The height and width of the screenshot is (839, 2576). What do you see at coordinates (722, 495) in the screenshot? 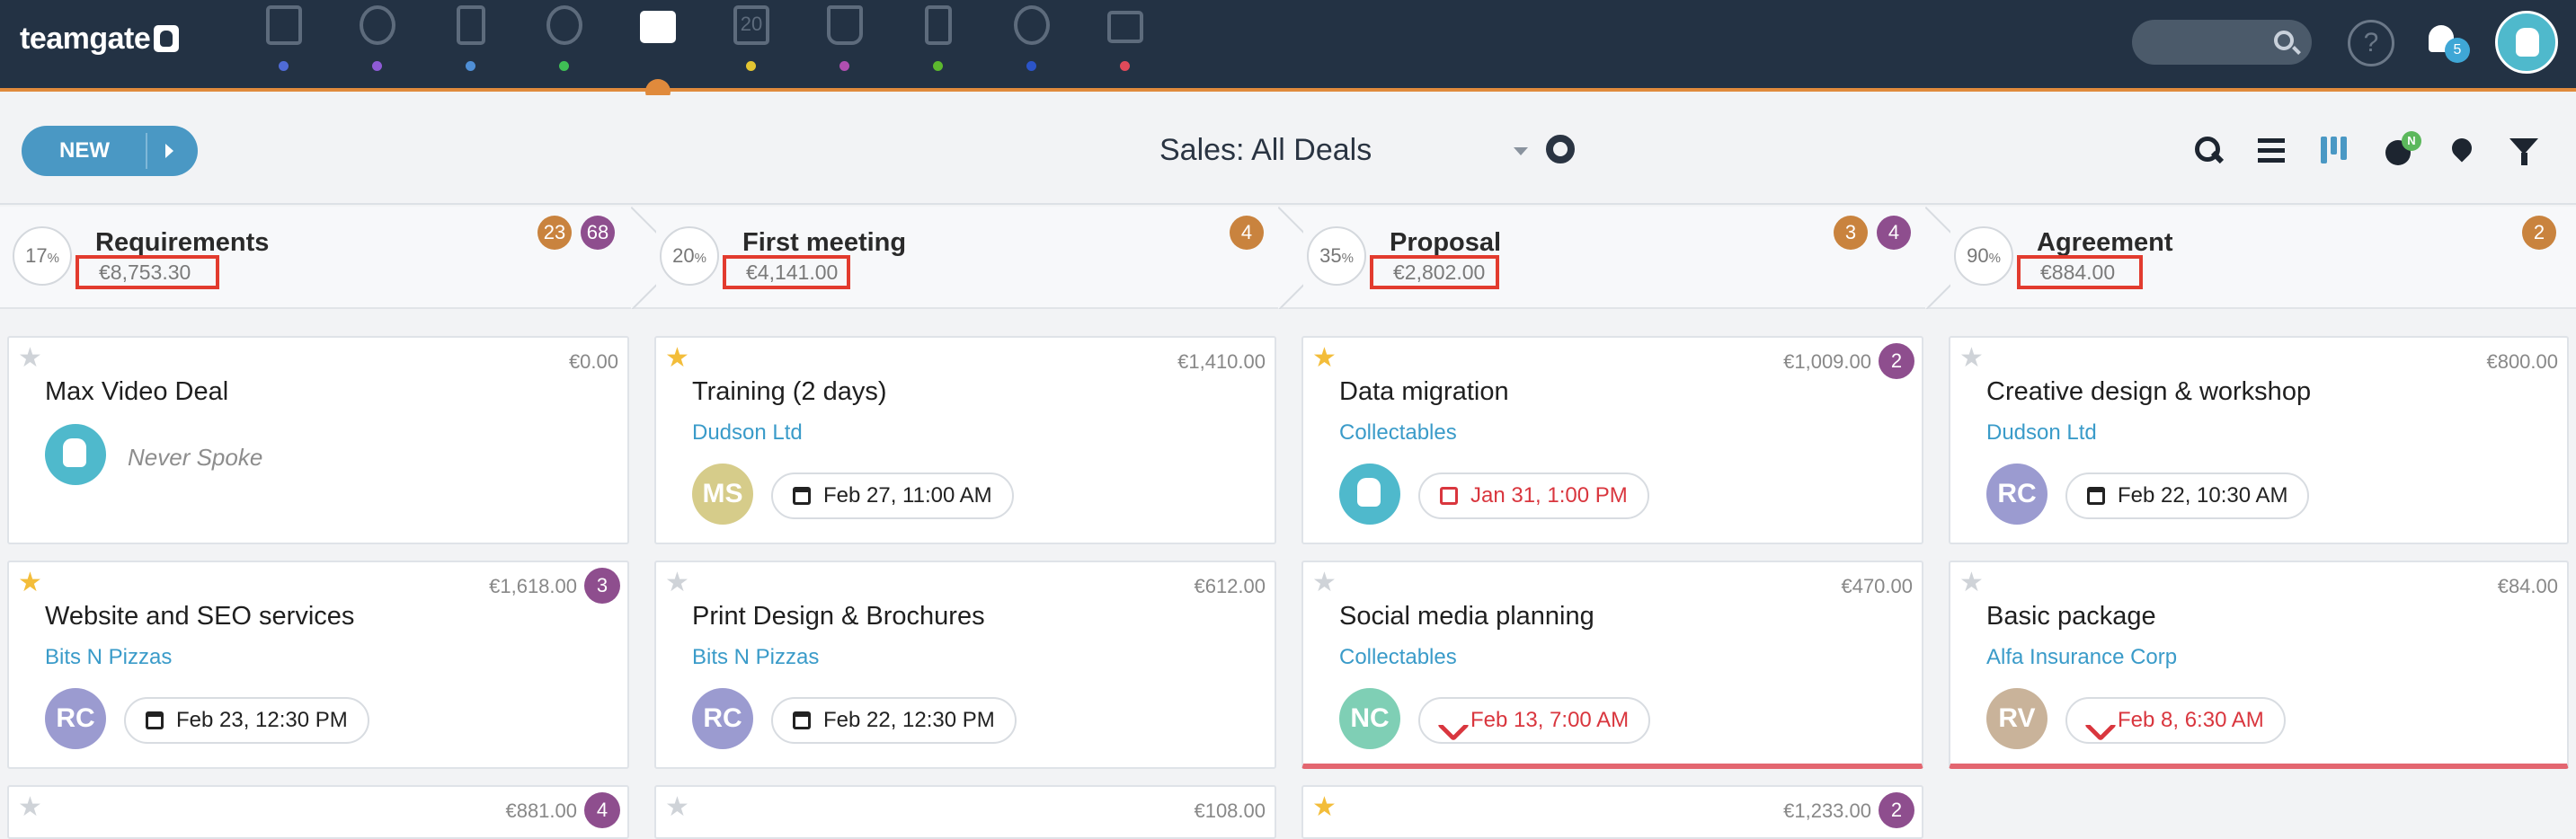
I see `avatar: MS` at bounding box center [722, 495].